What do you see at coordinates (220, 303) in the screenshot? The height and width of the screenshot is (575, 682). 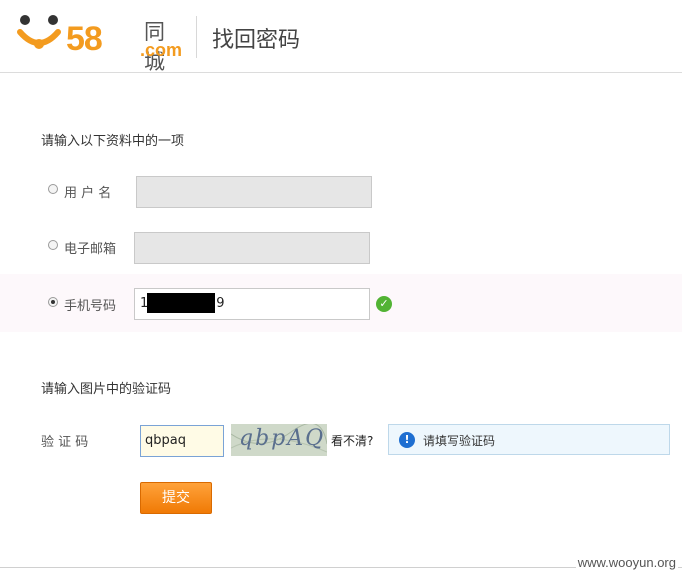 I see `phone-suffix: 9` at bounding box center [220, 303].